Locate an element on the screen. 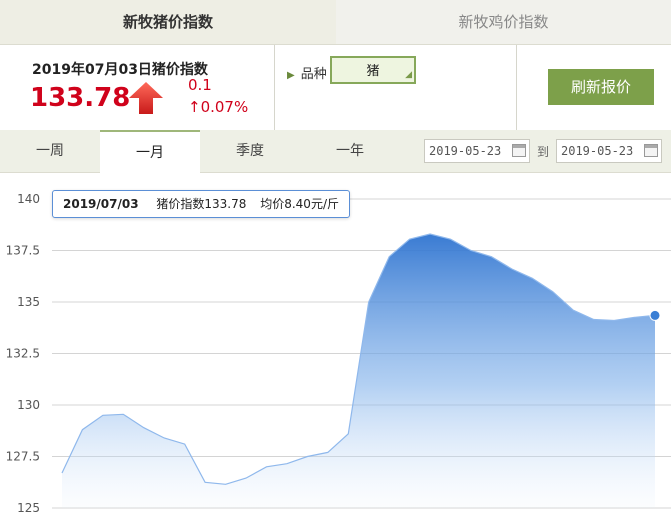  tab-quarter: 季度 is located at coordinates (250, 151).